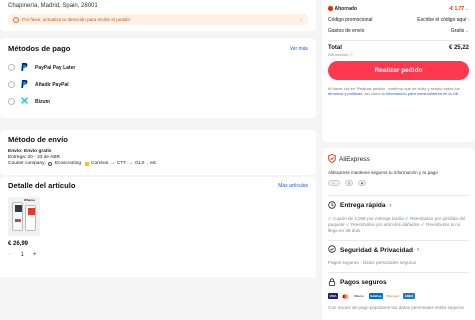  Describe the element at coordinates (441, 20) in the screenshot. I see `promo-code-input: Escribe el código aquí` at that location.